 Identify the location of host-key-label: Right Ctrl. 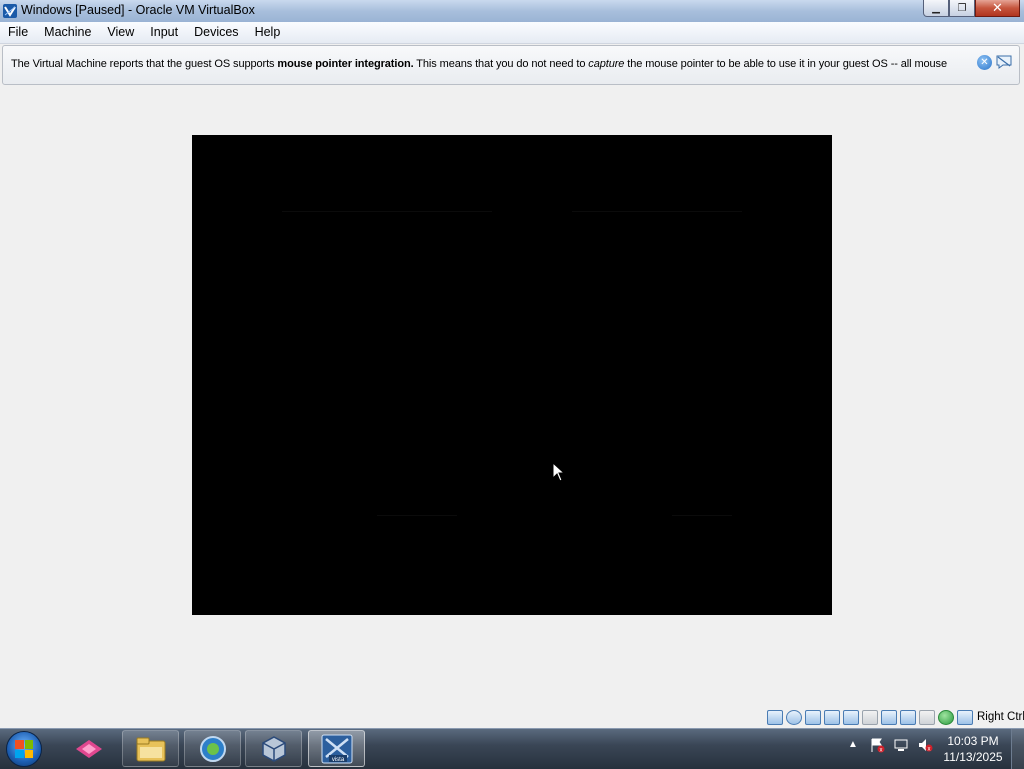
(1000, 717).